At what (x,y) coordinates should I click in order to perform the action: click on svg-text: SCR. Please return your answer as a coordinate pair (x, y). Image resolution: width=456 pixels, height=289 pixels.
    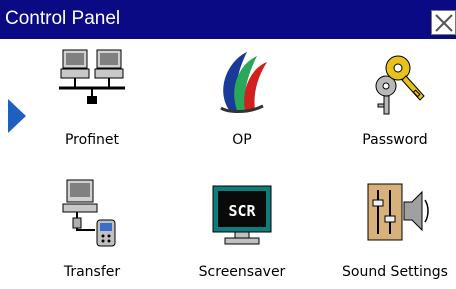
    Looking at the image, I should click on (242, 211).